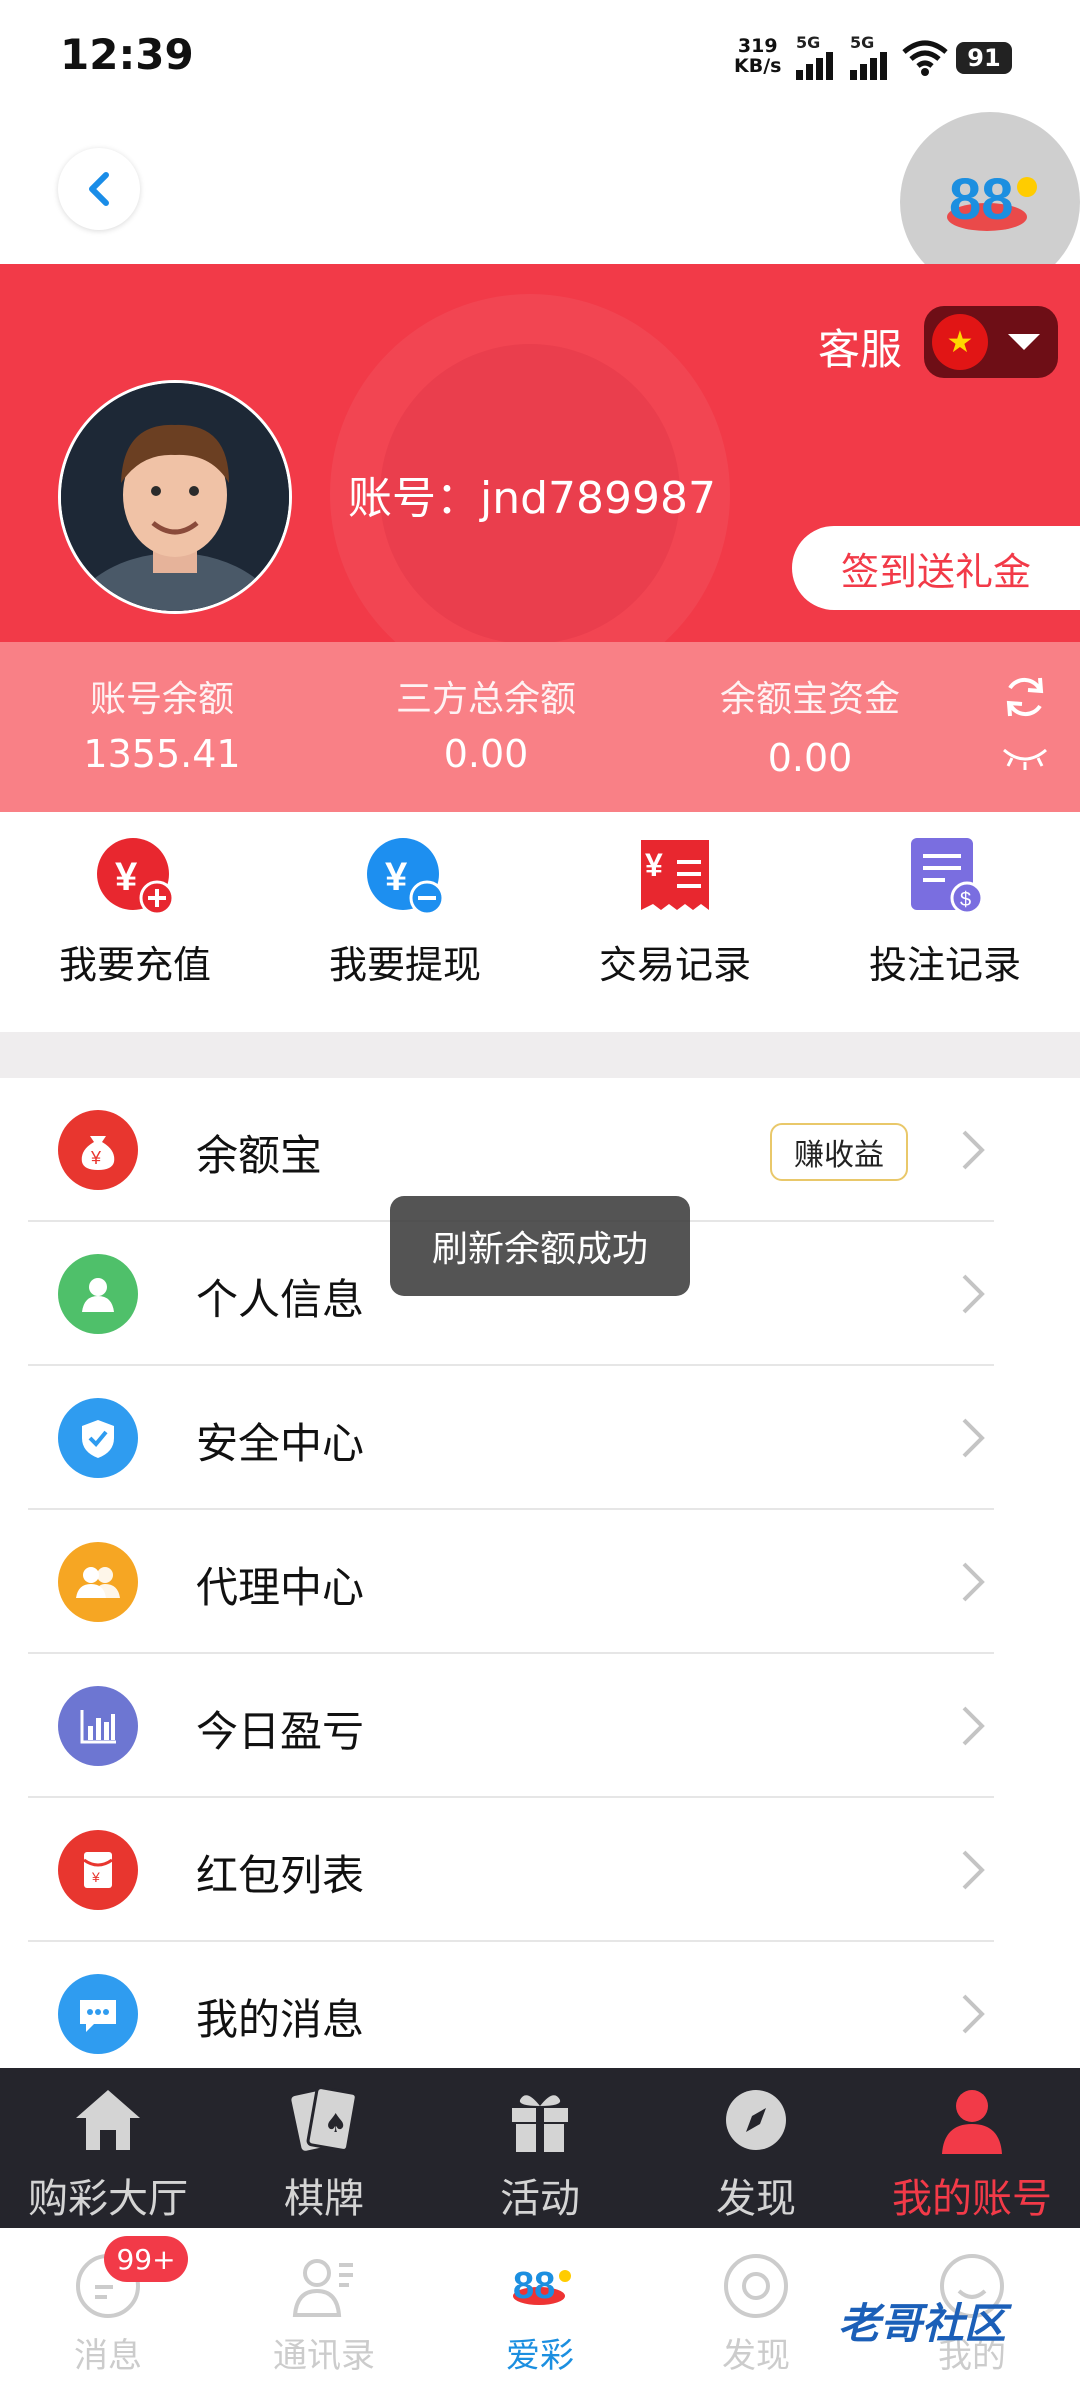 Image resolution: width=1080 pixels, height=2388 pixels. Describe the element at coordinates (1024, 342) in the screenshot. I see `chevron-down-icon` at that location.